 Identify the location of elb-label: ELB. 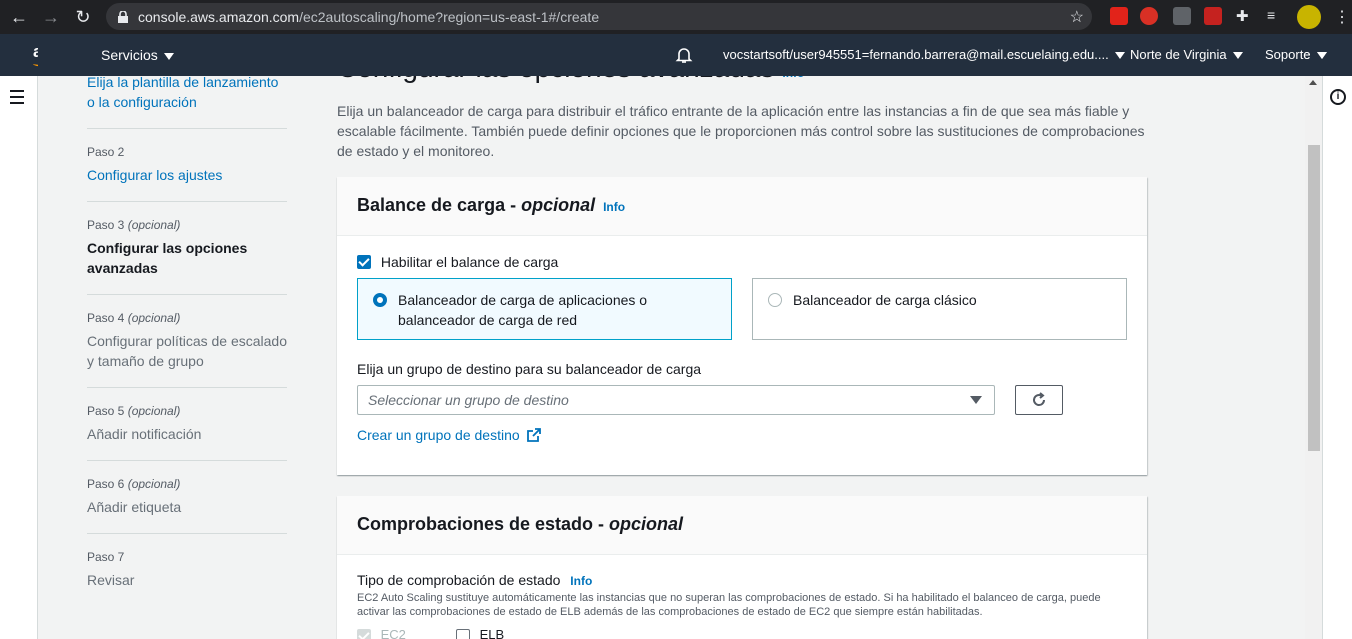
(492, 633).